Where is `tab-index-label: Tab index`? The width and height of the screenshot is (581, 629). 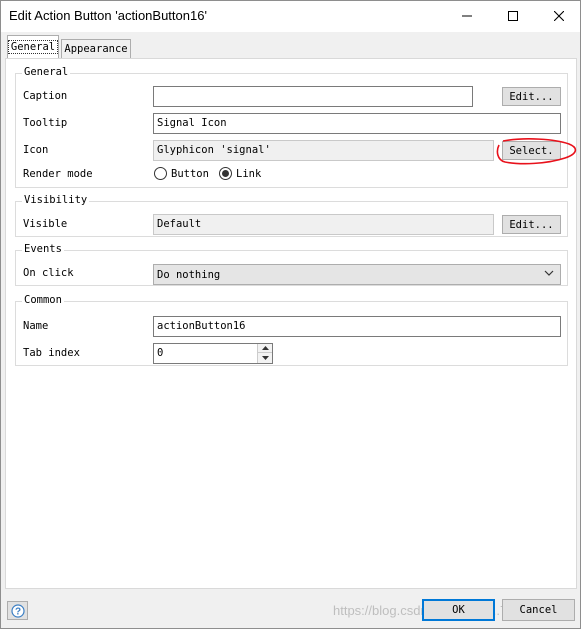 tab-index-label: Tab index is located at coordinates (51, 353).